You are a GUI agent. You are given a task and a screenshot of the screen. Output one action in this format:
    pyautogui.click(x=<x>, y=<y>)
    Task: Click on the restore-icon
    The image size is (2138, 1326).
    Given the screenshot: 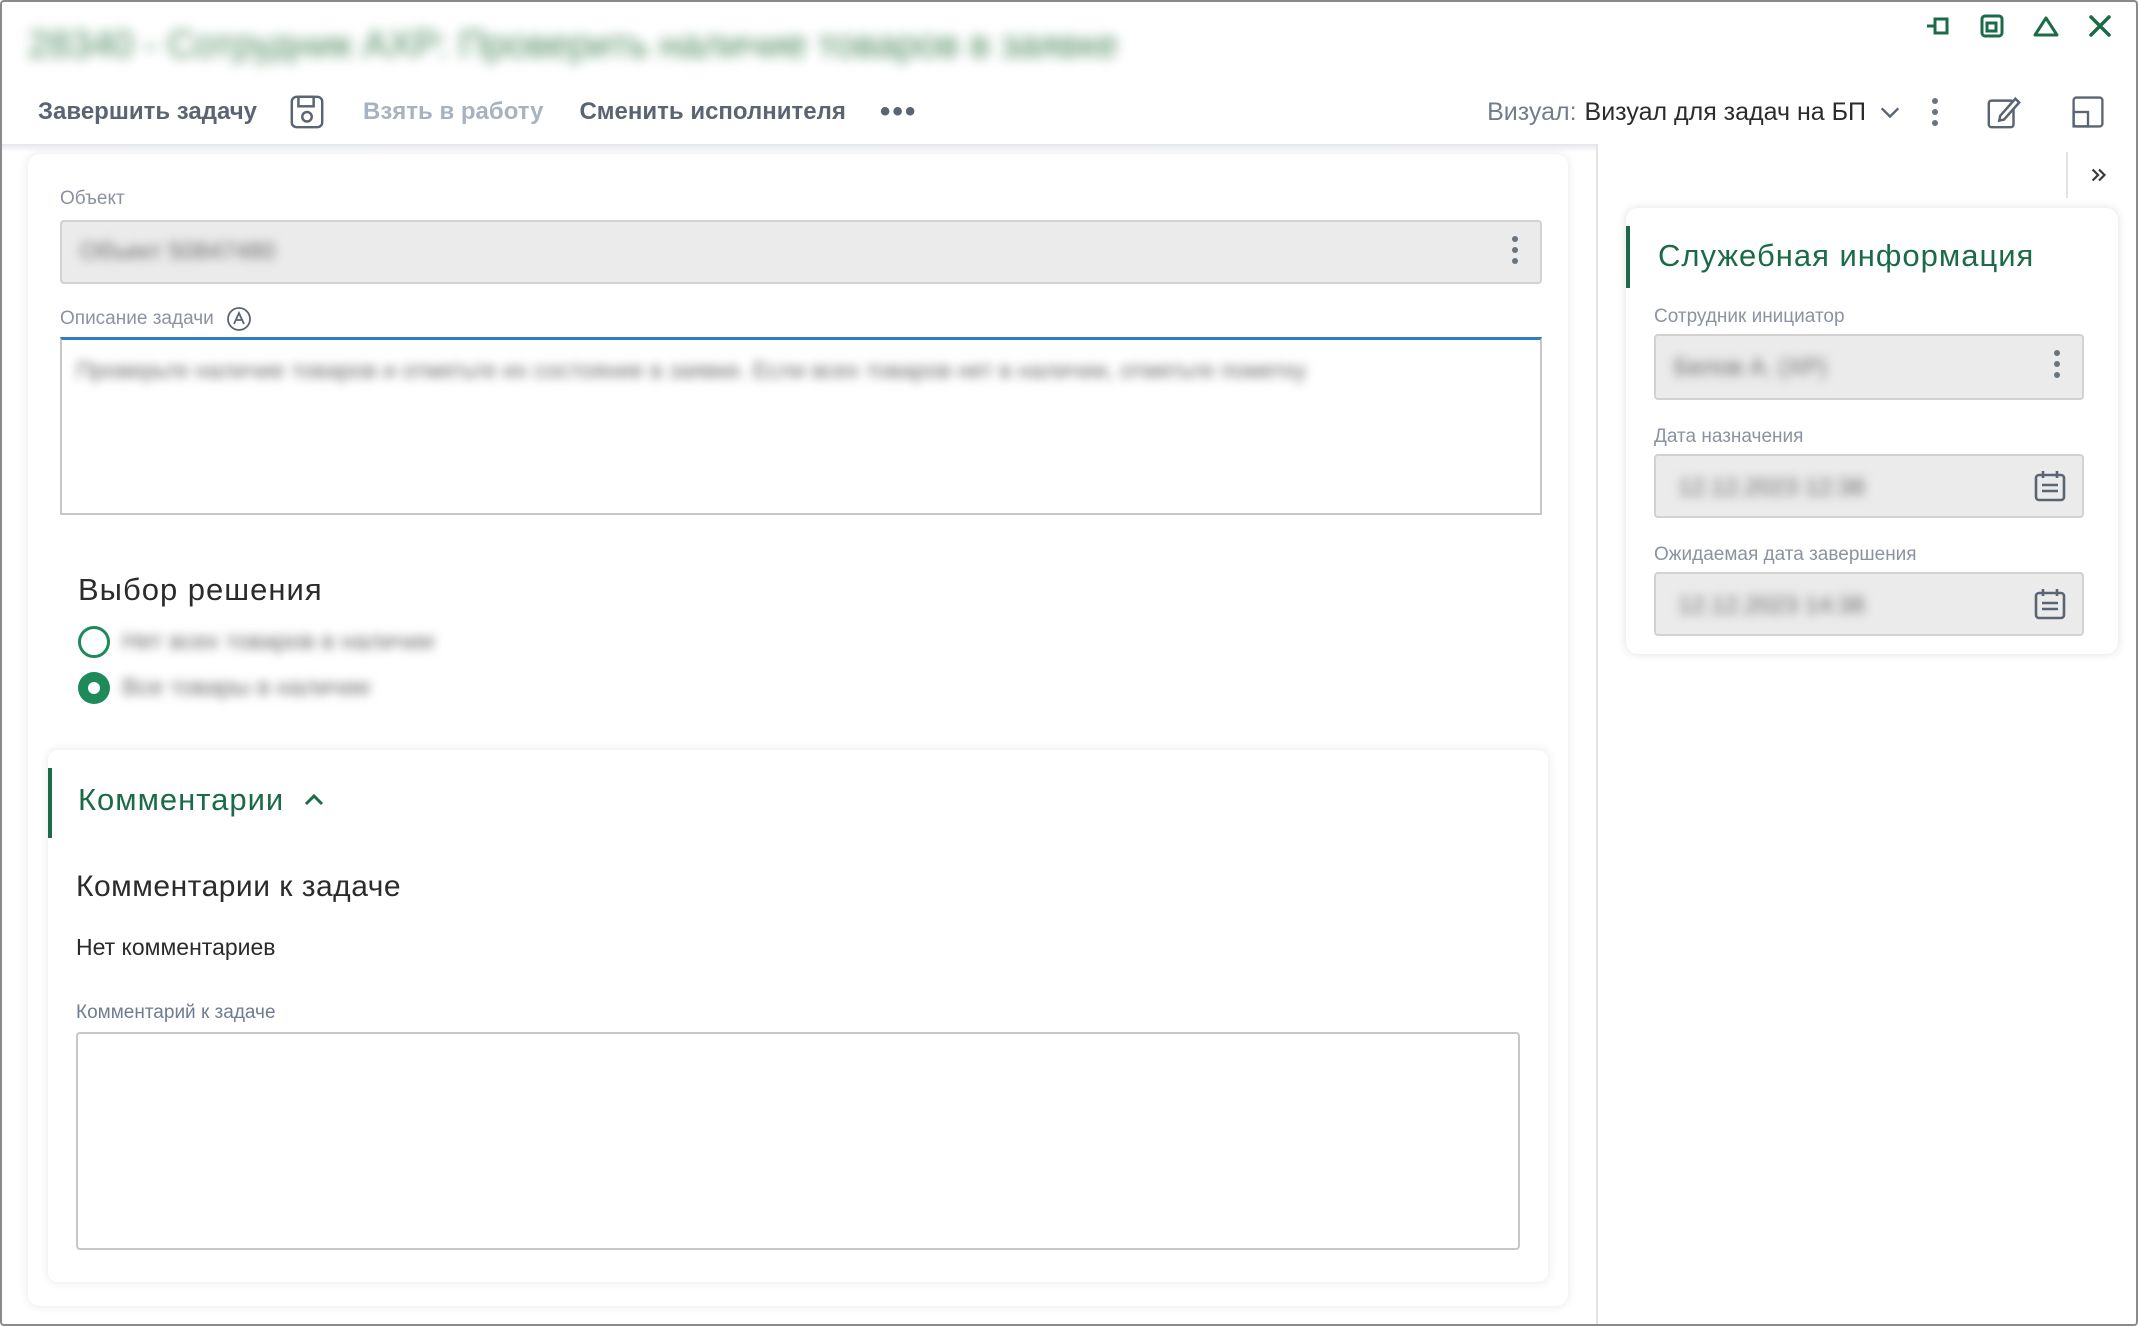 What is the action you would take?
    pyautogui.click(x=1992, y=26)
    